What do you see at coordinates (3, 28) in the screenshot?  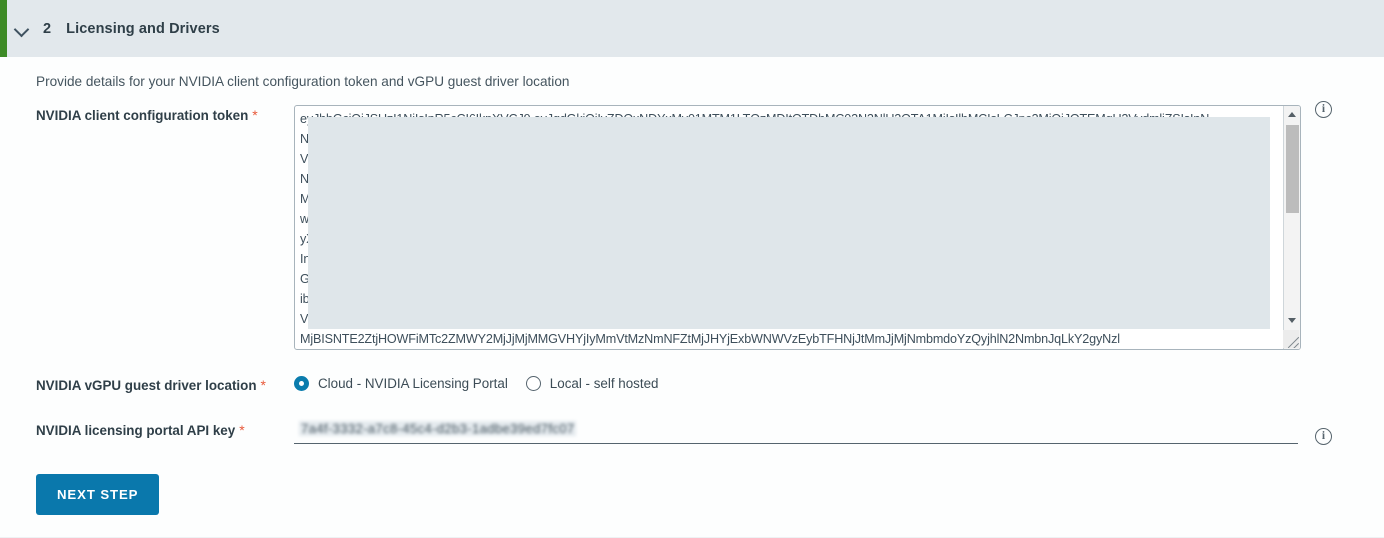 I see `step-accent-bar` at bounding box center [3, 28].